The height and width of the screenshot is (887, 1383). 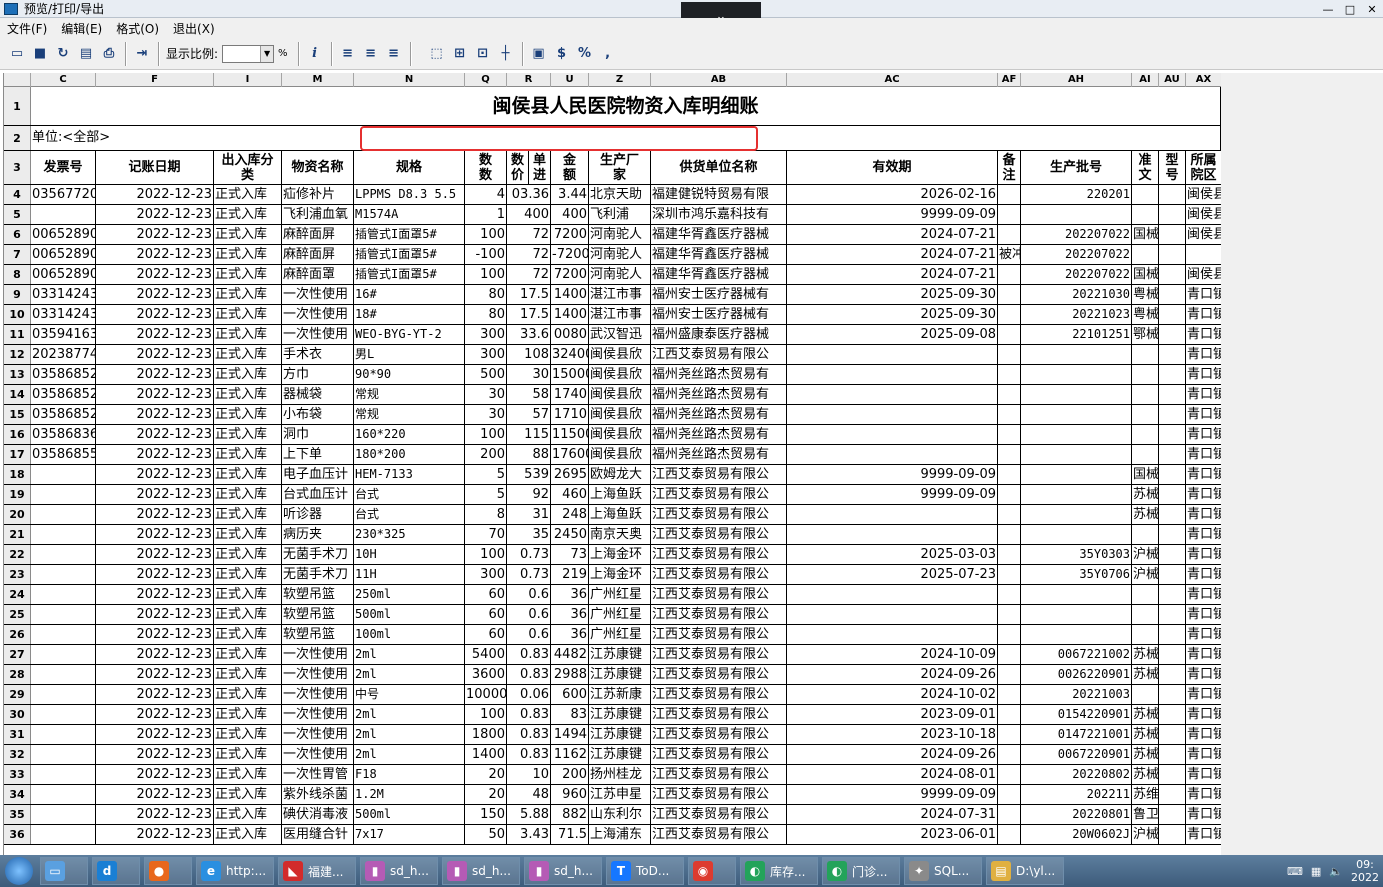 What do you see at coordinates (1076, 274) in the screenshot?
I see `data-cell: 202207022` at bounding box center [1076, 274].